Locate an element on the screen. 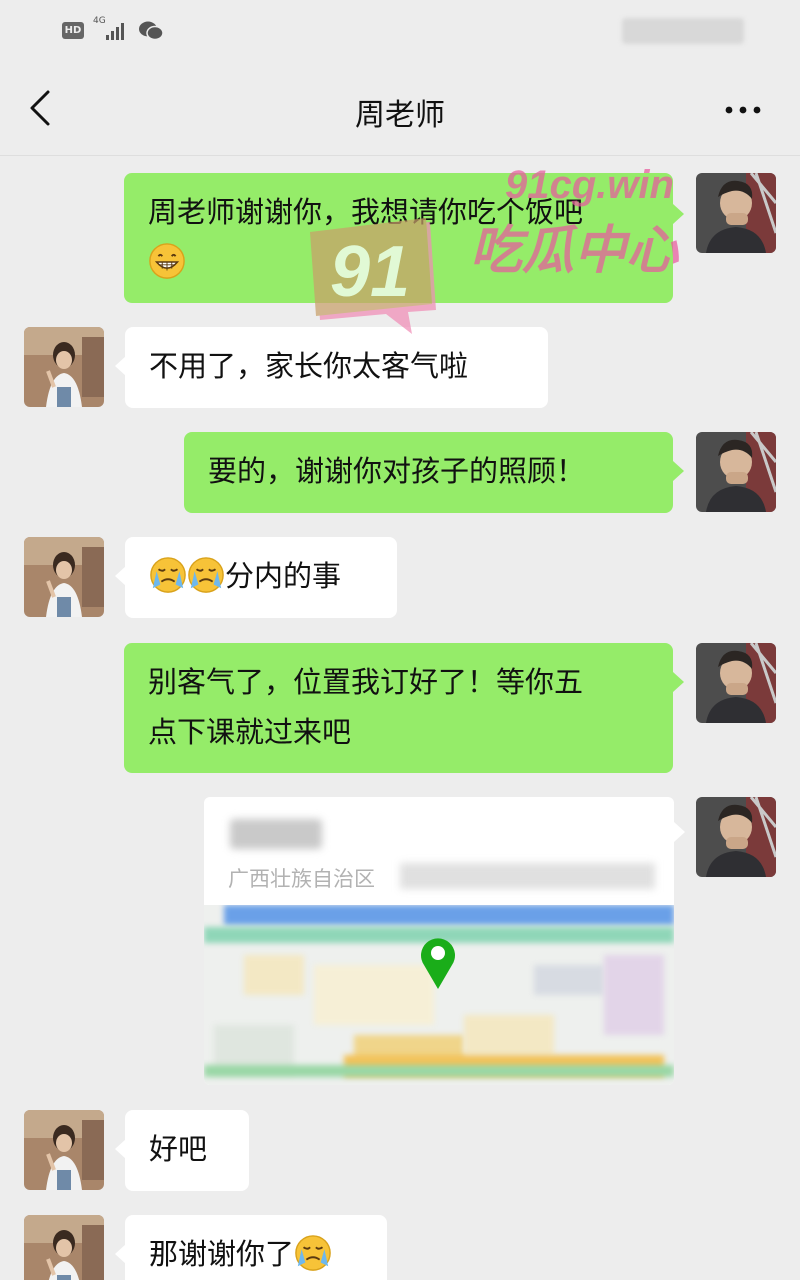  location-address-blurred is located at coordinates (527, 876).